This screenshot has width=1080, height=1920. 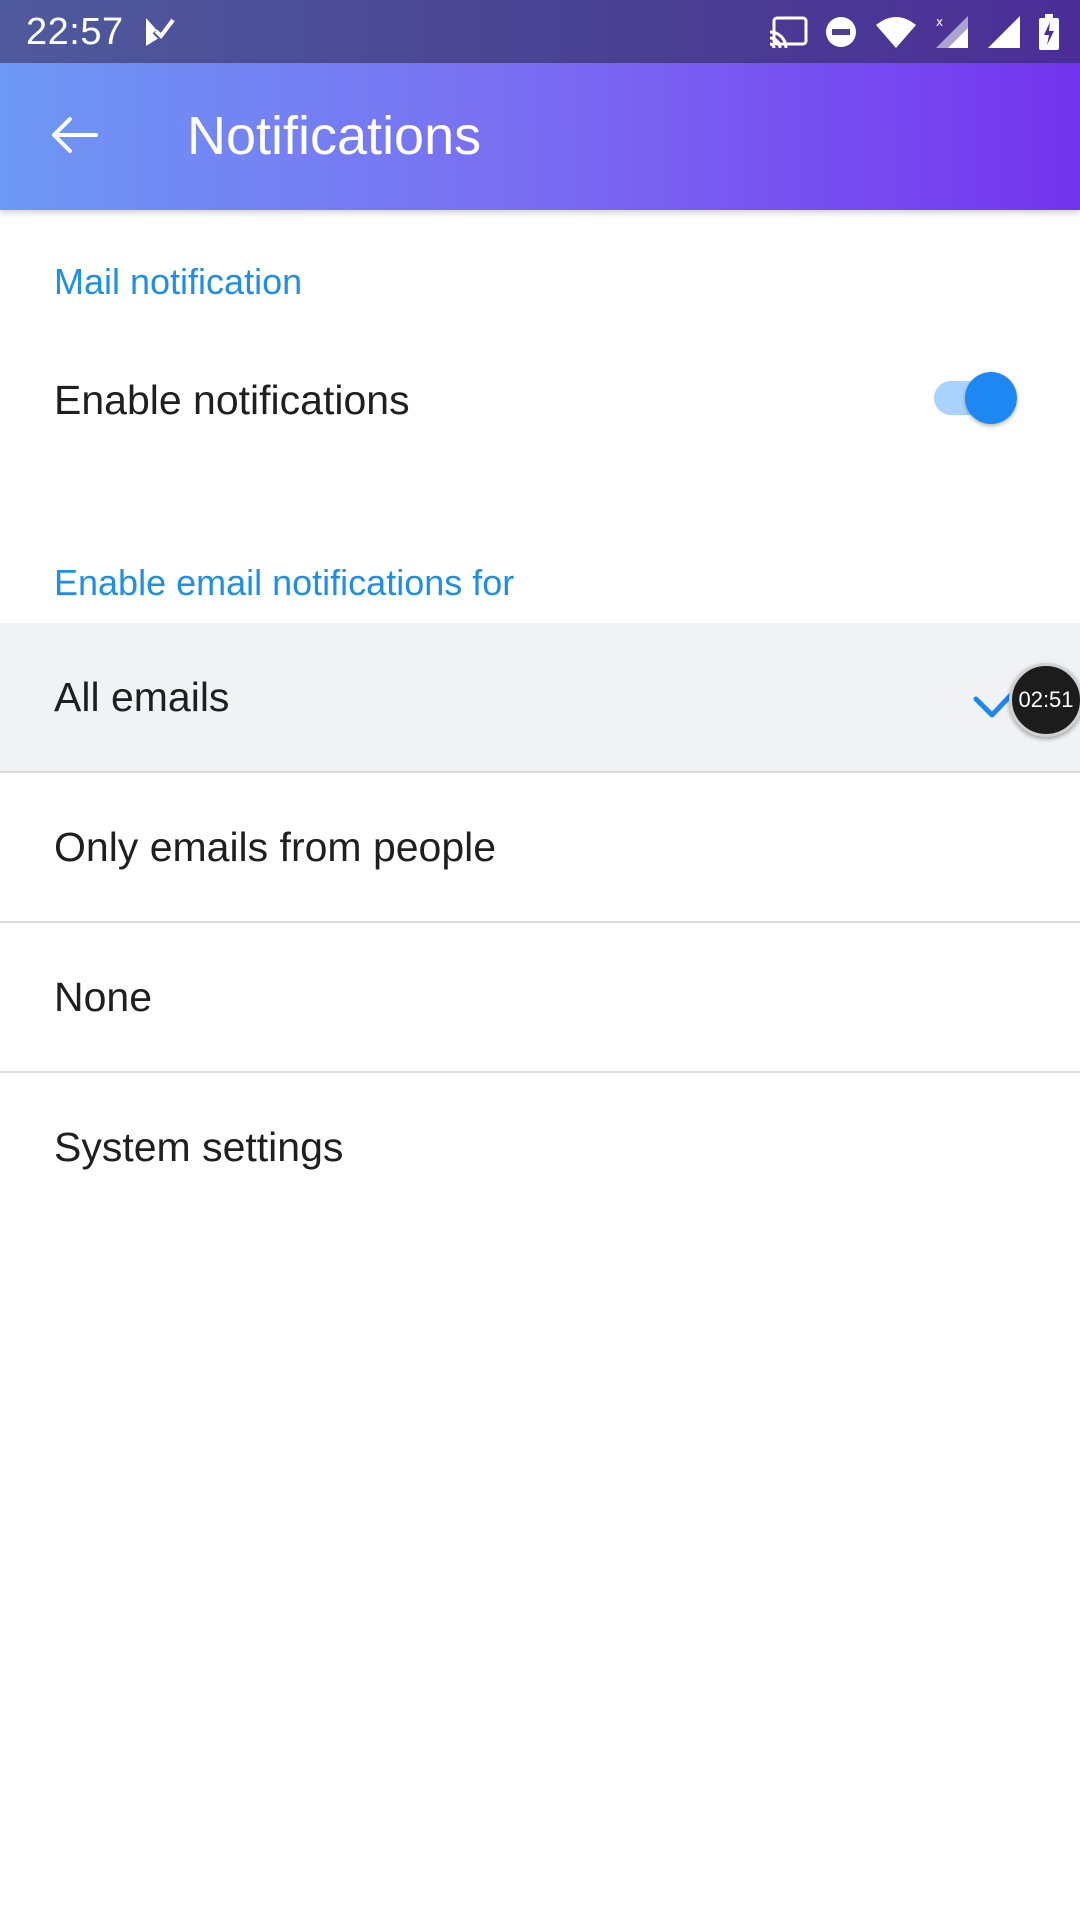 What do you see at coordinates (991, 398) in the screenshot?
I see `toggle-thumb` at bounding box center [991, 398].